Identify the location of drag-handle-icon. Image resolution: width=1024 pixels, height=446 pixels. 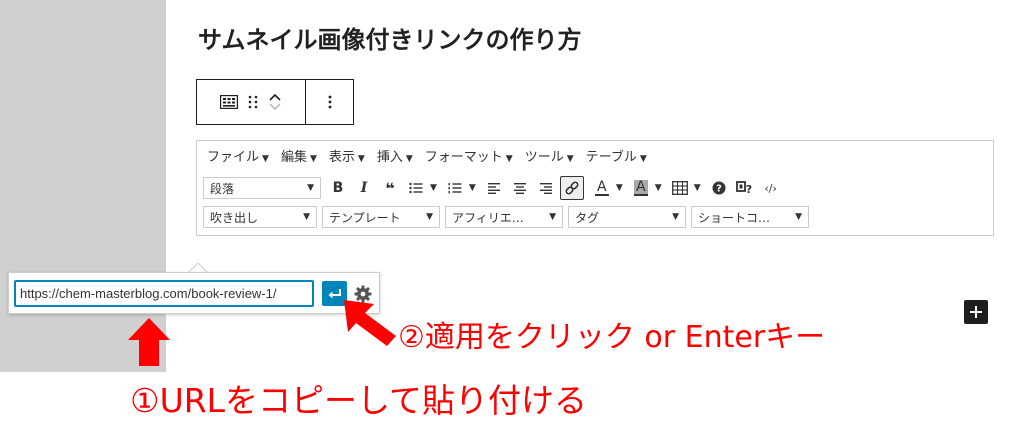
(253, 102).